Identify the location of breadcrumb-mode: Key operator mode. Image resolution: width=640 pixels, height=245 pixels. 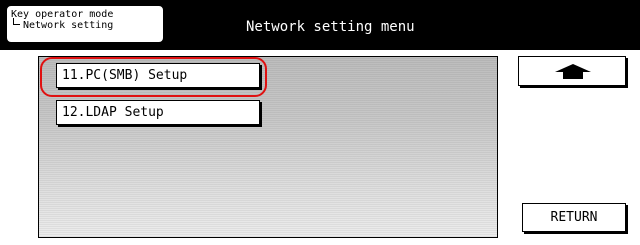
(62, 14).